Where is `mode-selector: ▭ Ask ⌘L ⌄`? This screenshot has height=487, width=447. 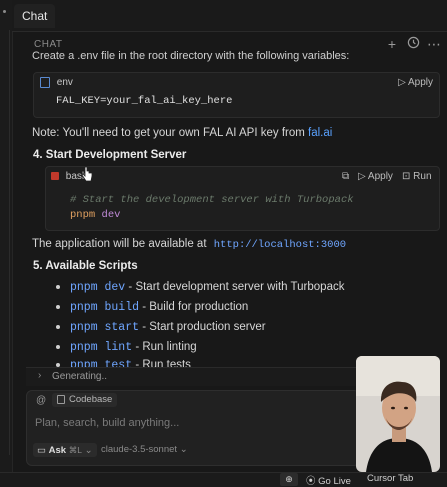 mode-selector: ▭ Ask ⌘L ⌄ is located at coordinates (65, 450).